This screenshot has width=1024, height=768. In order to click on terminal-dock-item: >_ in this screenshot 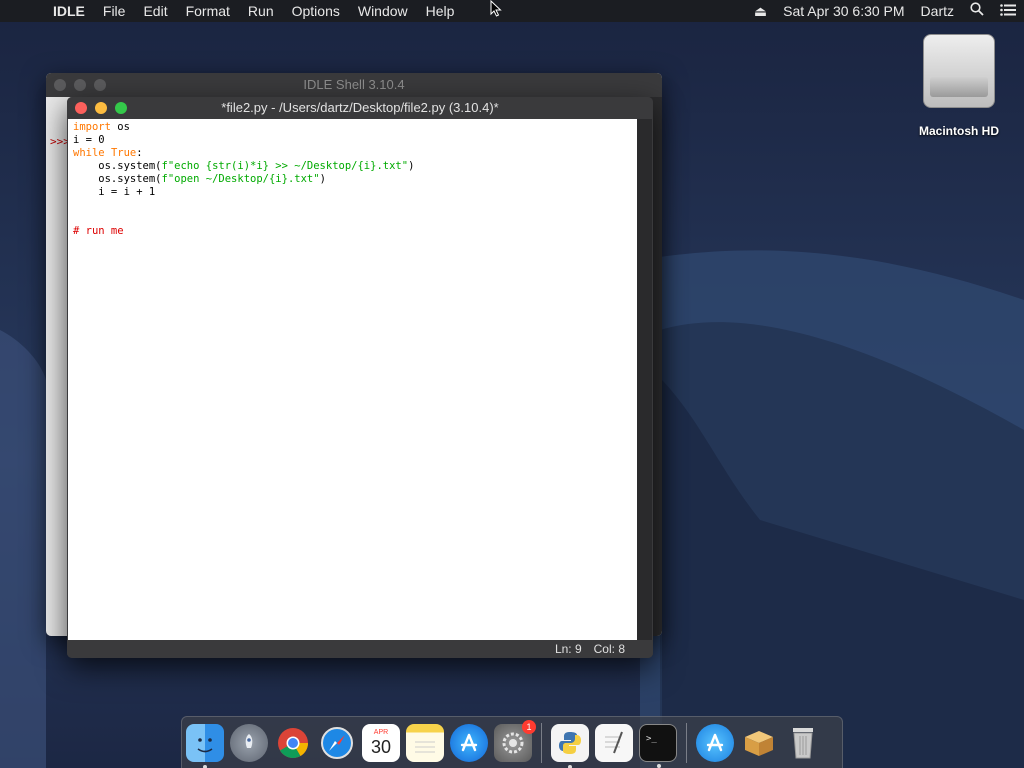, I will do `click(658, 745)`.